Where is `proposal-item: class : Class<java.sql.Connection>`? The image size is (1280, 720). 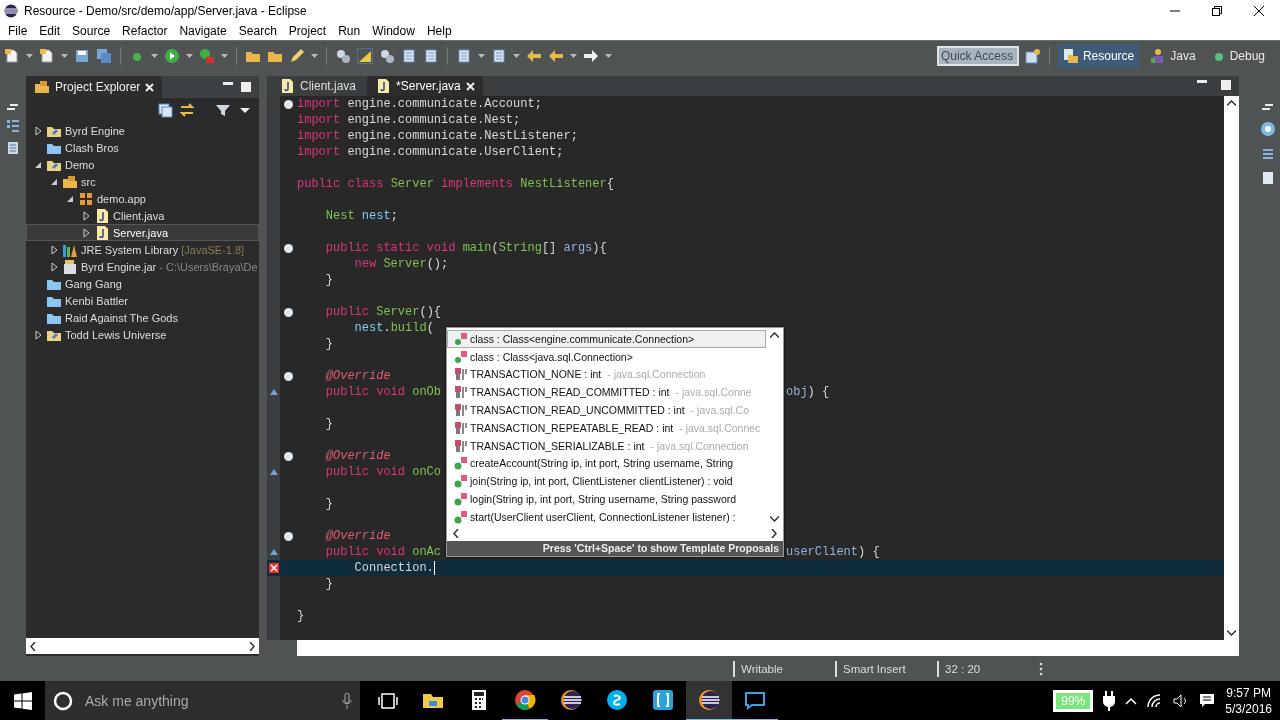
proposal-item: class : Class<java.sql.Connection> is located at coordinates (606, 356).